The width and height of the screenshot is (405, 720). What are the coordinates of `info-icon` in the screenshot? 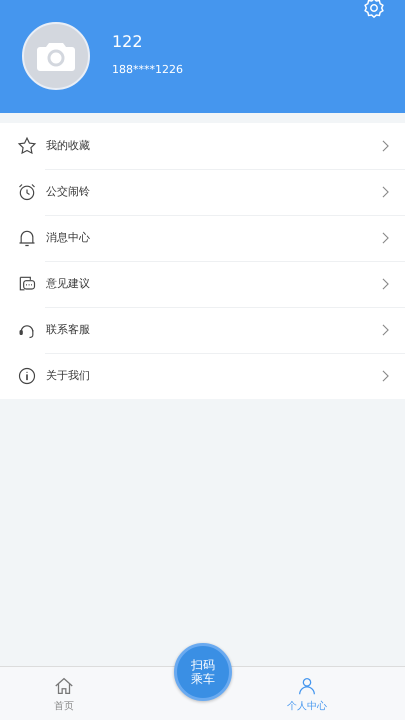 It's located at (27, 376).